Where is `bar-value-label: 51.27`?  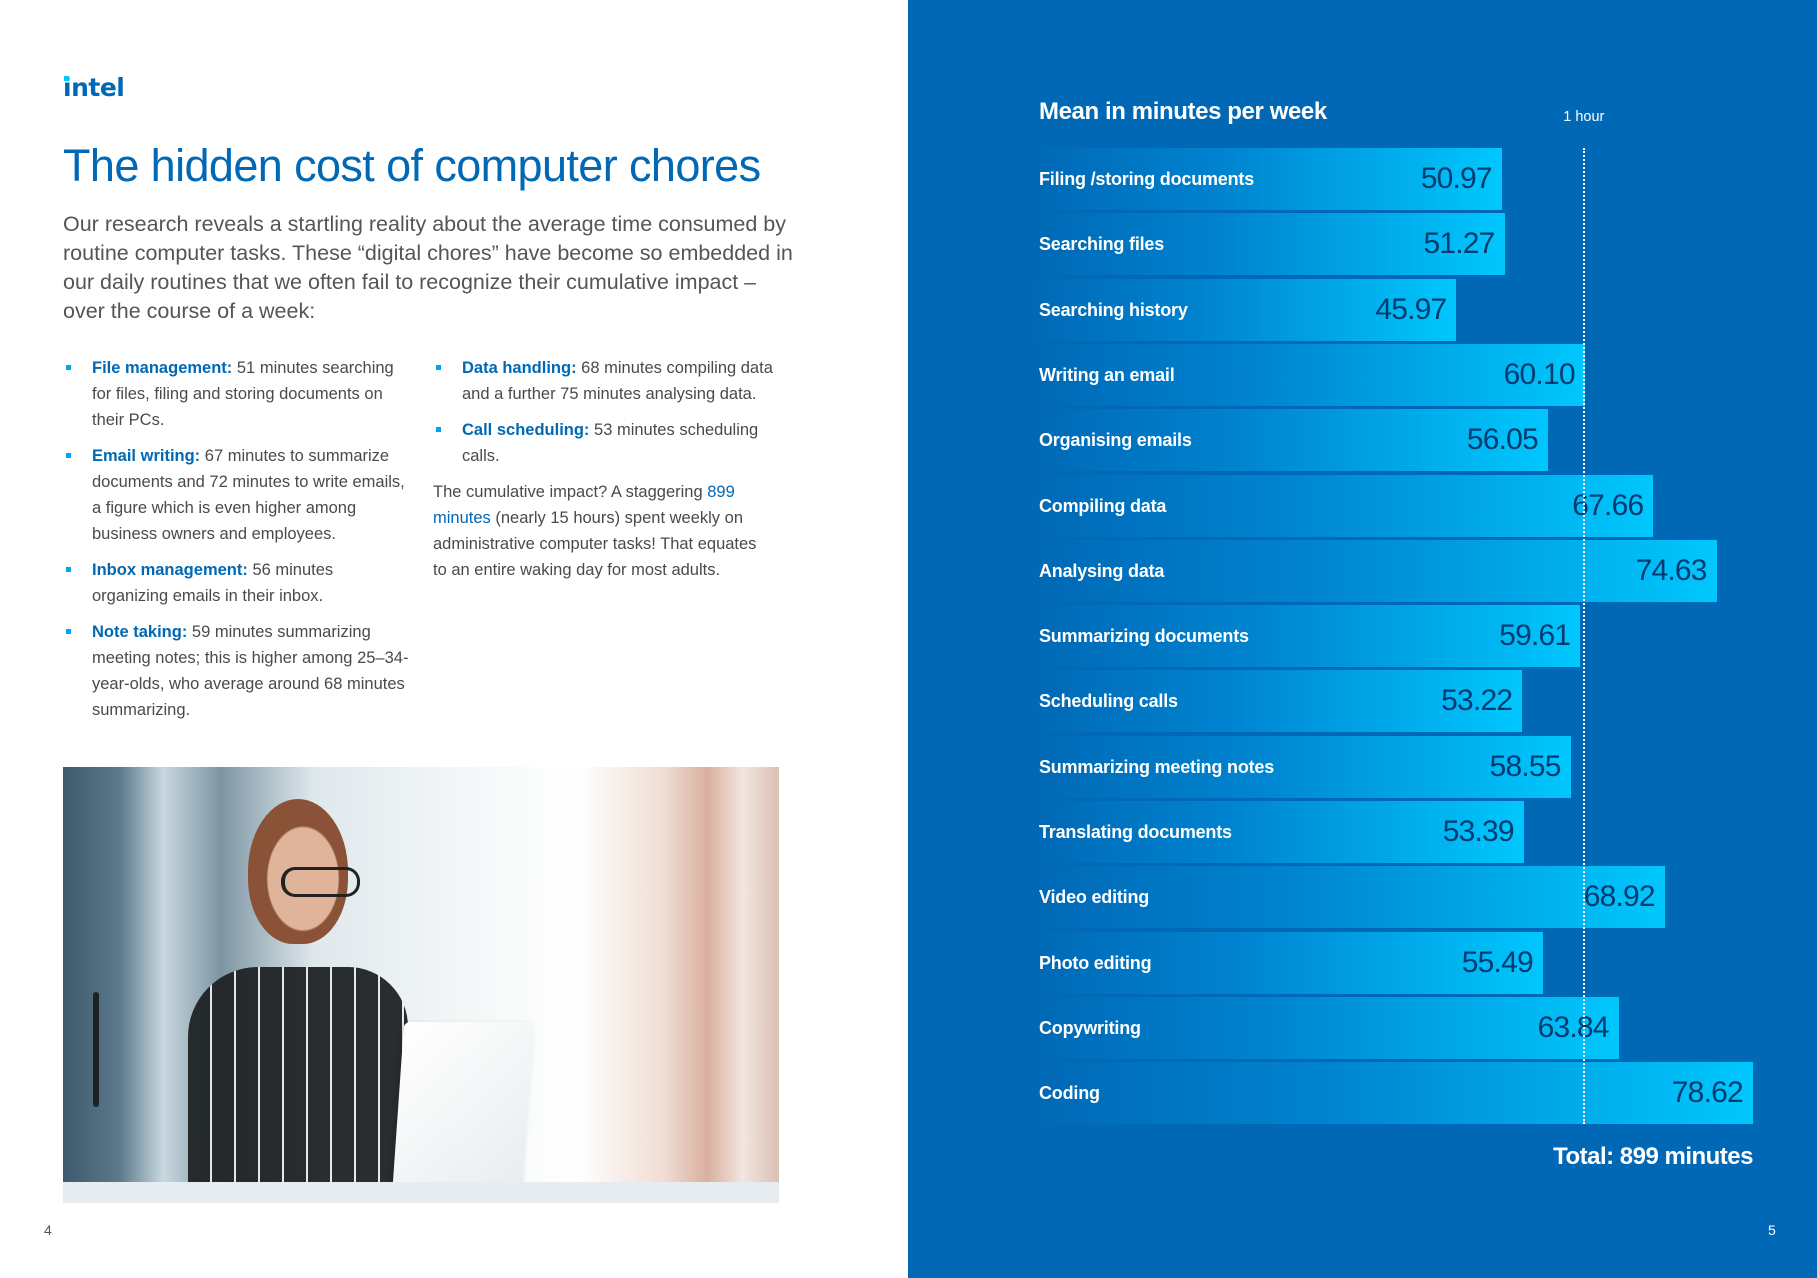 bar-value-label: 51.27 is located at coordinates (1459, 244).